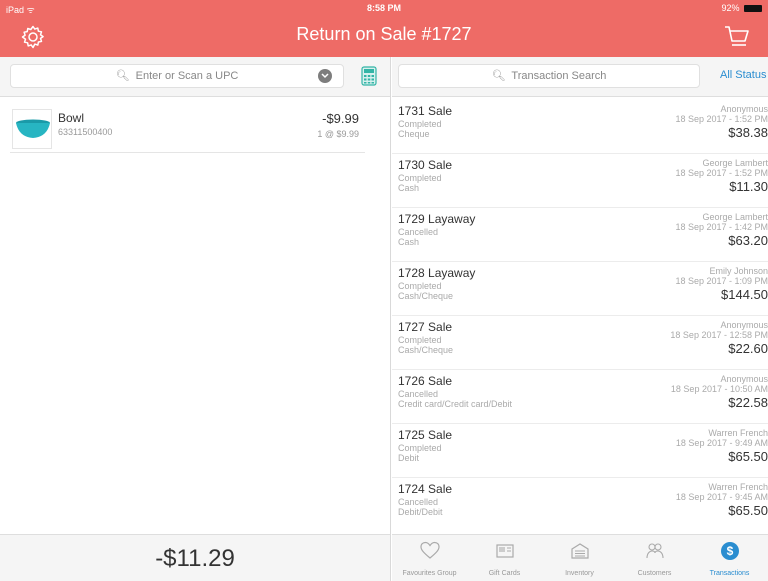  Describe the element at coordinates (748, 348) in the screenshot. I see `transaction-amount: $22.60` at that location.